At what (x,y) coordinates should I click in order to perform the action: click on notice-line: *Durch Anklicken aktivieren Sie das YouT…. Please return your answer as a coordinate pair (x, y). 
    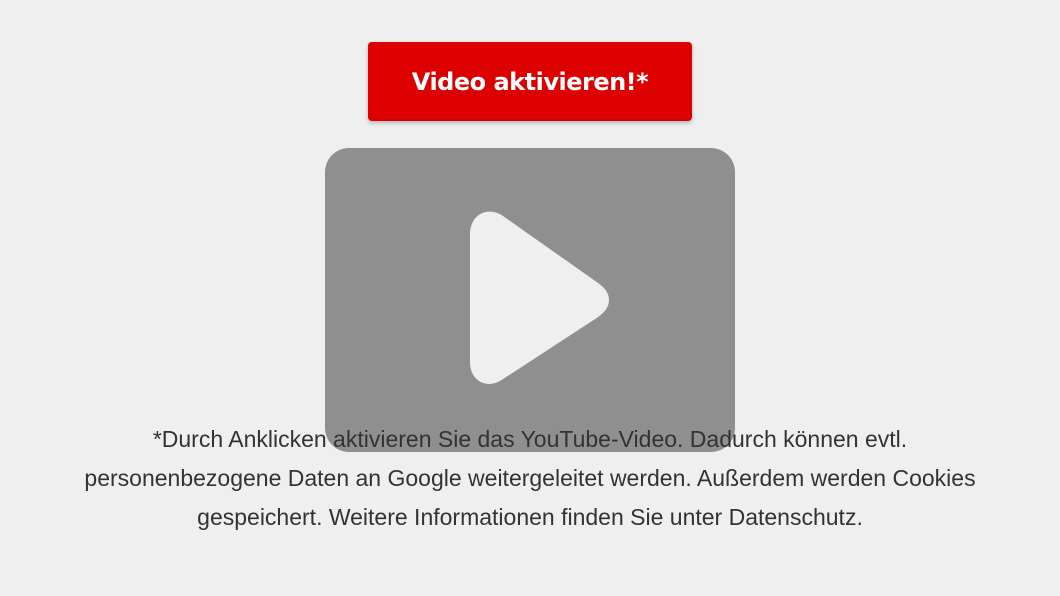
    Looking at the image, I should click on (530, 439).